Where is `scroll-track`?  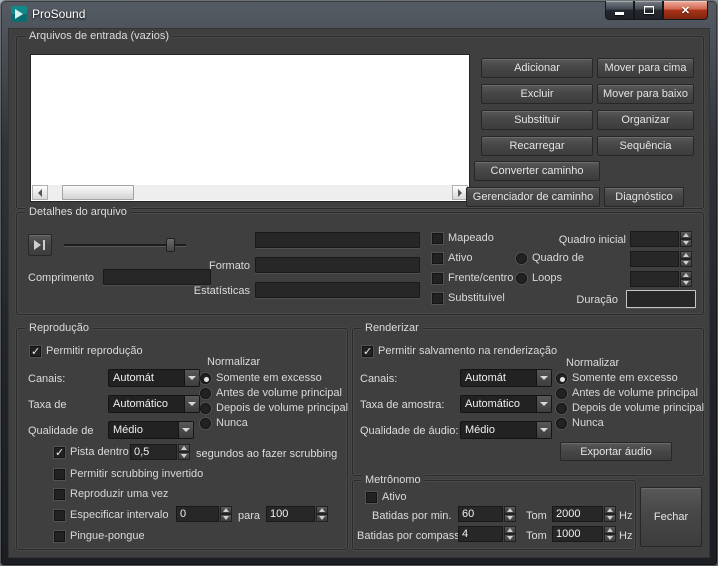
scroll-track is located at coordinates (250, 192).